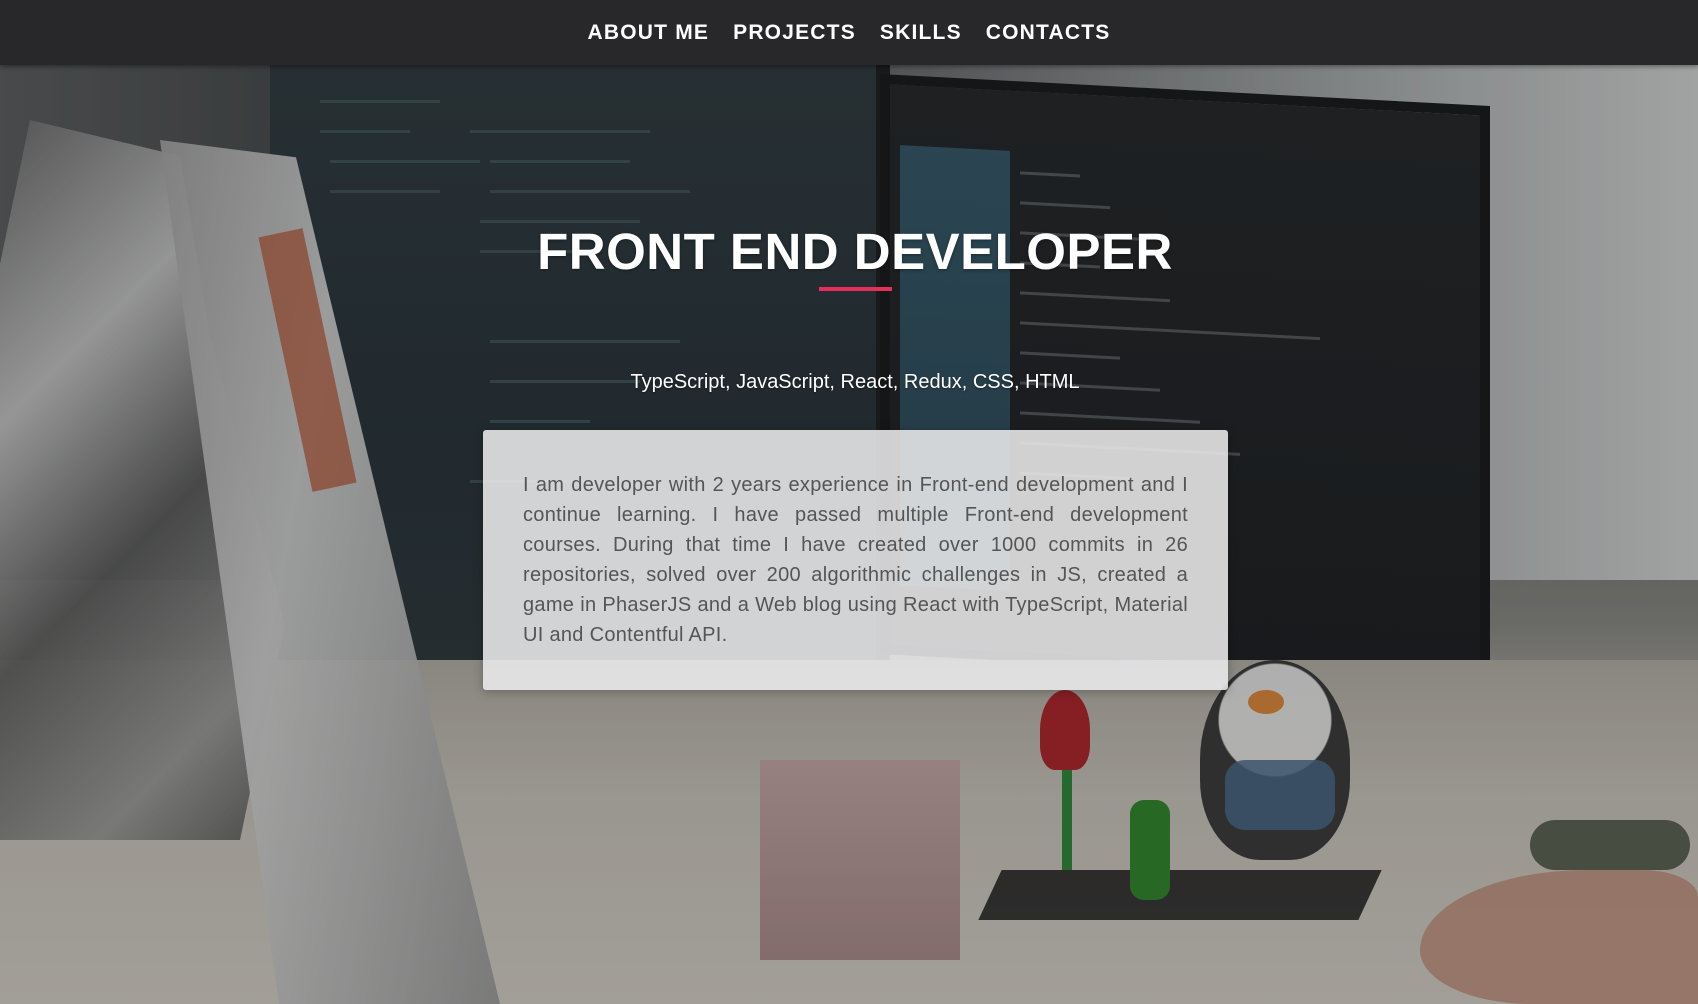 Image resolution: width=1698 pixels, height=1004 pixels. Describe the element at coordinates (649, 33) in the screenshot. I see `nav-link-about-me: ABOUT ME` at that location.